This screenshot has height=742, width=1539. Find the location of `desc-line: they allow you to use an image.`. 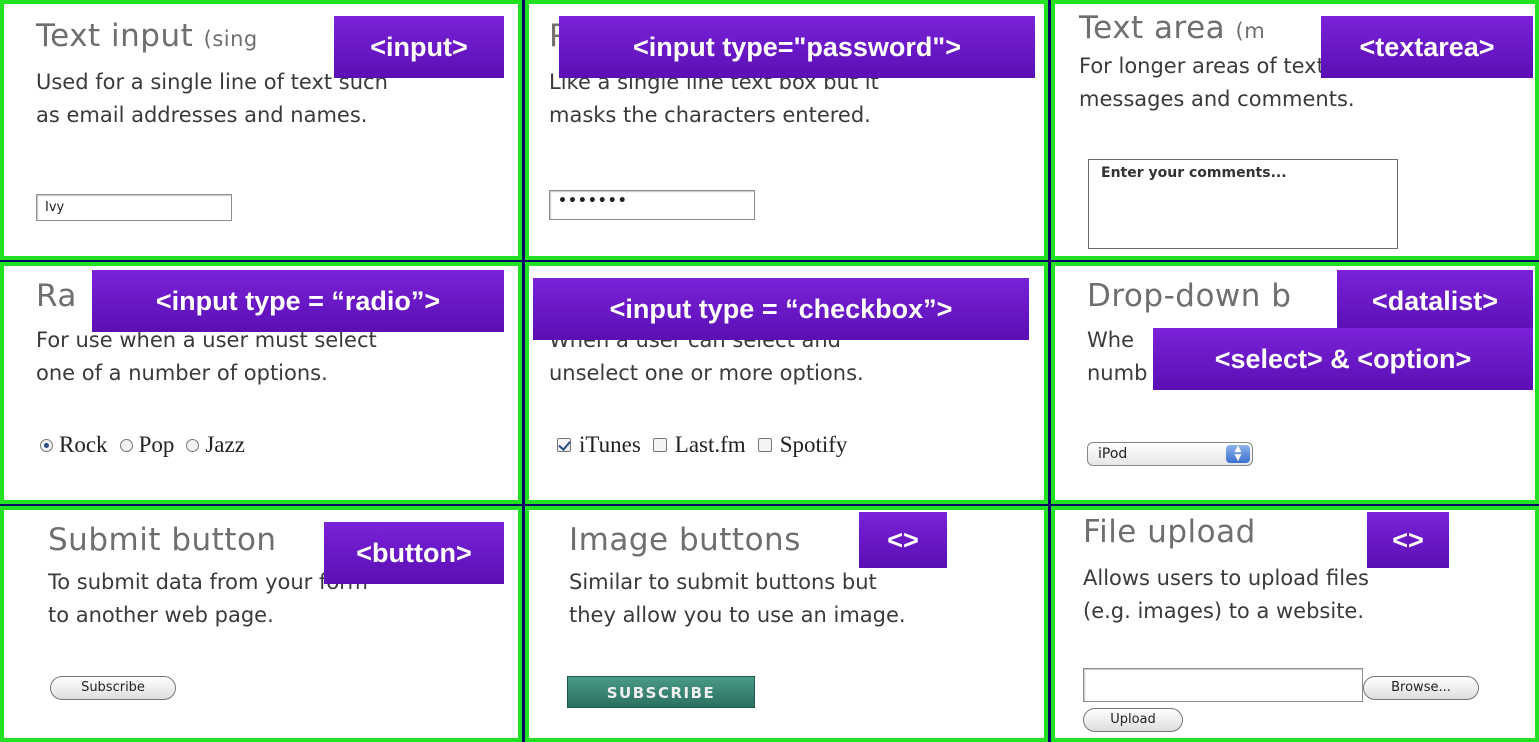

desc-line: they allow you to use an image. is located at coordinates (737, 615).